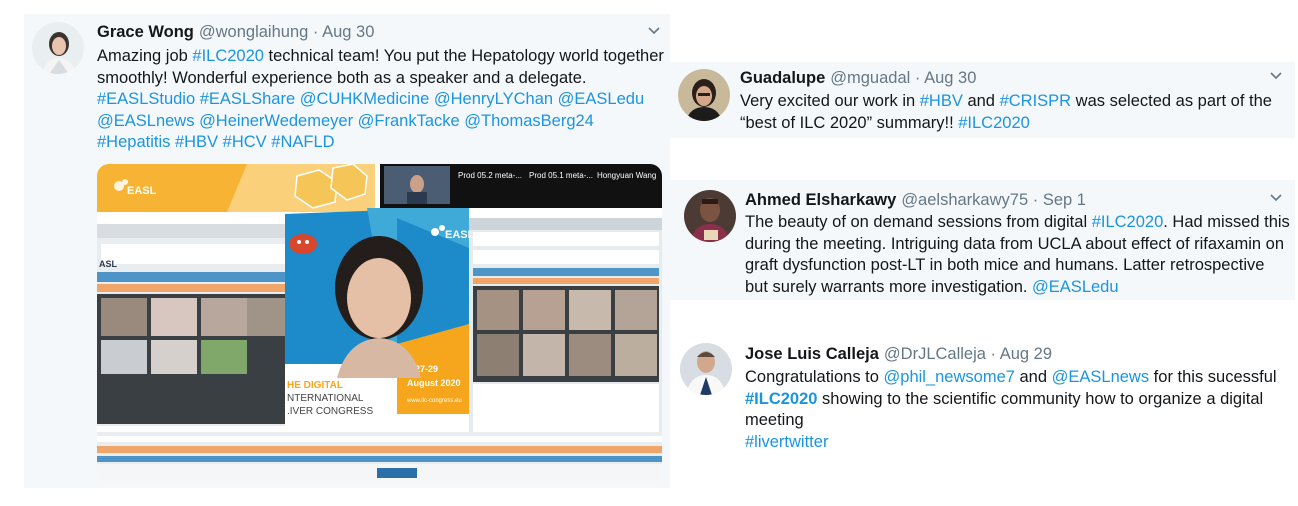 The image size is (1298, 506). What do you see at coordinates (949, 377) in the screenshot?
I see `mention-link: @phil_newsome7` at bounding box center [949, 377].